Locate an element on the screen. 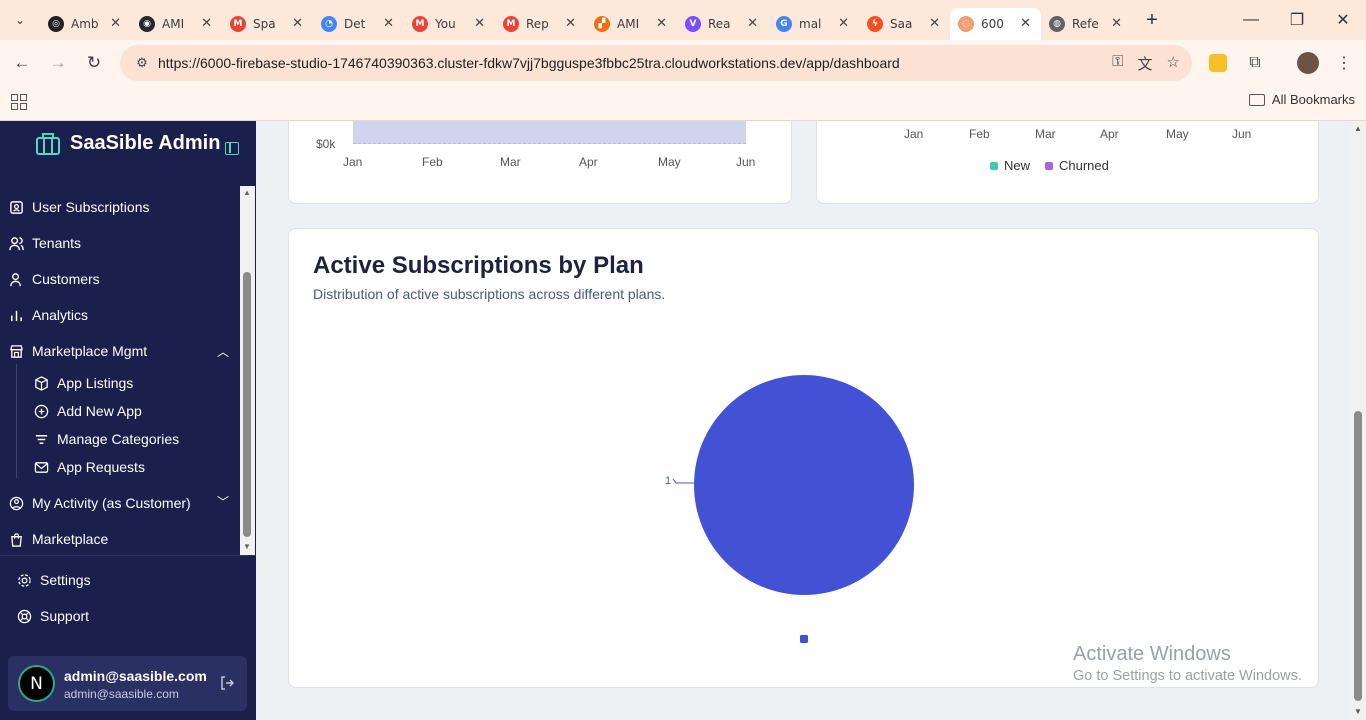 Image resolution: width=1366 pixels, height=720 pixels. browser-tab: M Spa ✕ is located at coordinates (267, 24).